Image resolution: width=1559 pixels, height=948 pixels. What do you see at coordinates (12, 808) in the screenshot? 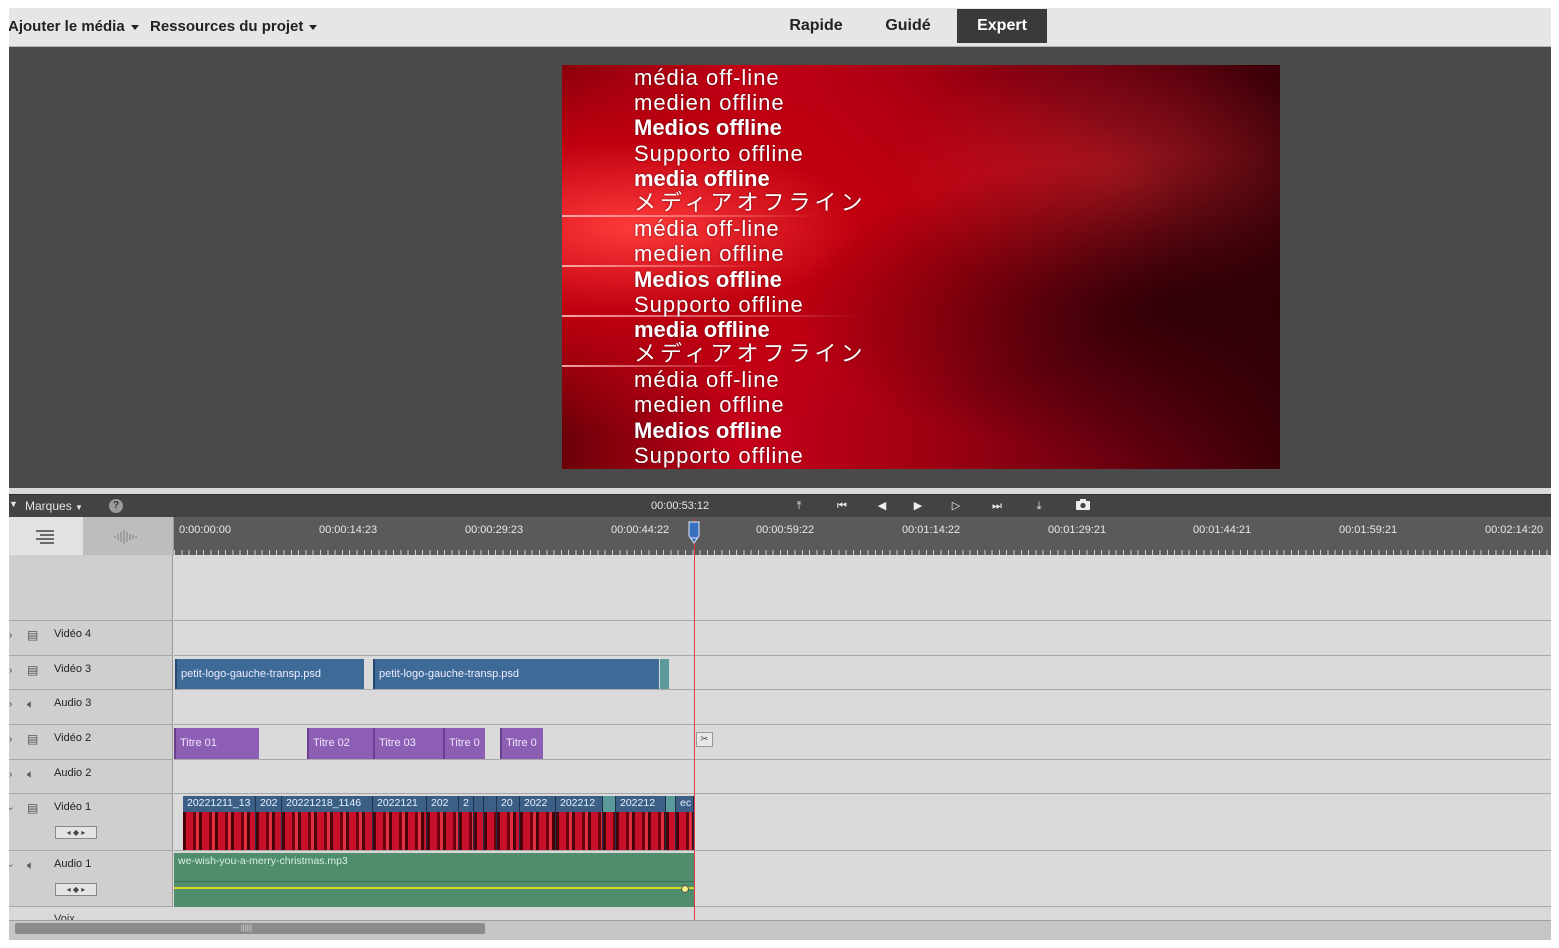
I see `chevron-down-icon: ›` at bounding box center [12, 808].